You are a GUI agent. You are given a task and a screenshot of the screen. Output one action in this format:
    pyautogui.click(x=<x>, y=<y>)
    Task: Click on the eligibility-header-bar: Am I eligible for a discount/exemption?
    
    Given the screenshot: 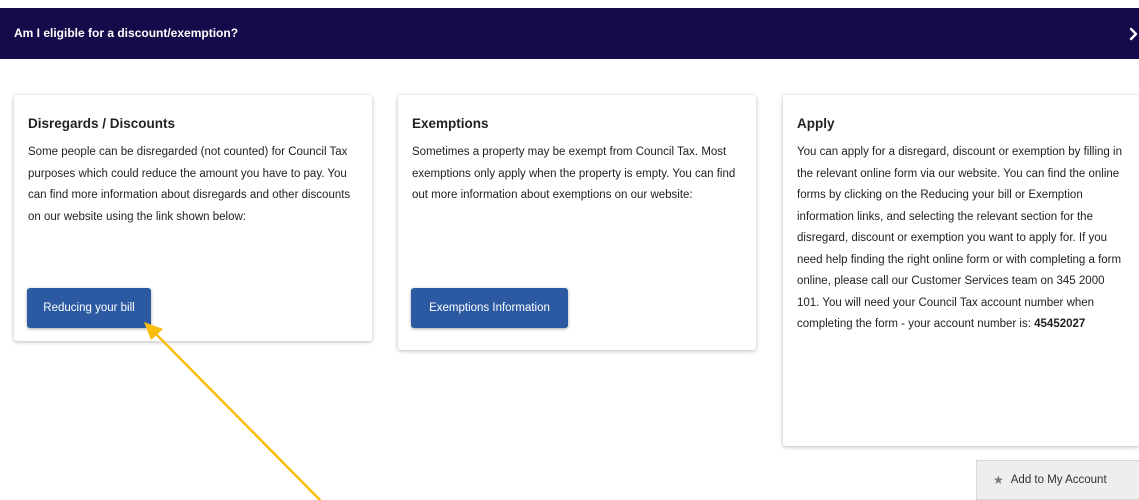 What is the action you would take?
    pyautogui.click(x=569, y=33)
    